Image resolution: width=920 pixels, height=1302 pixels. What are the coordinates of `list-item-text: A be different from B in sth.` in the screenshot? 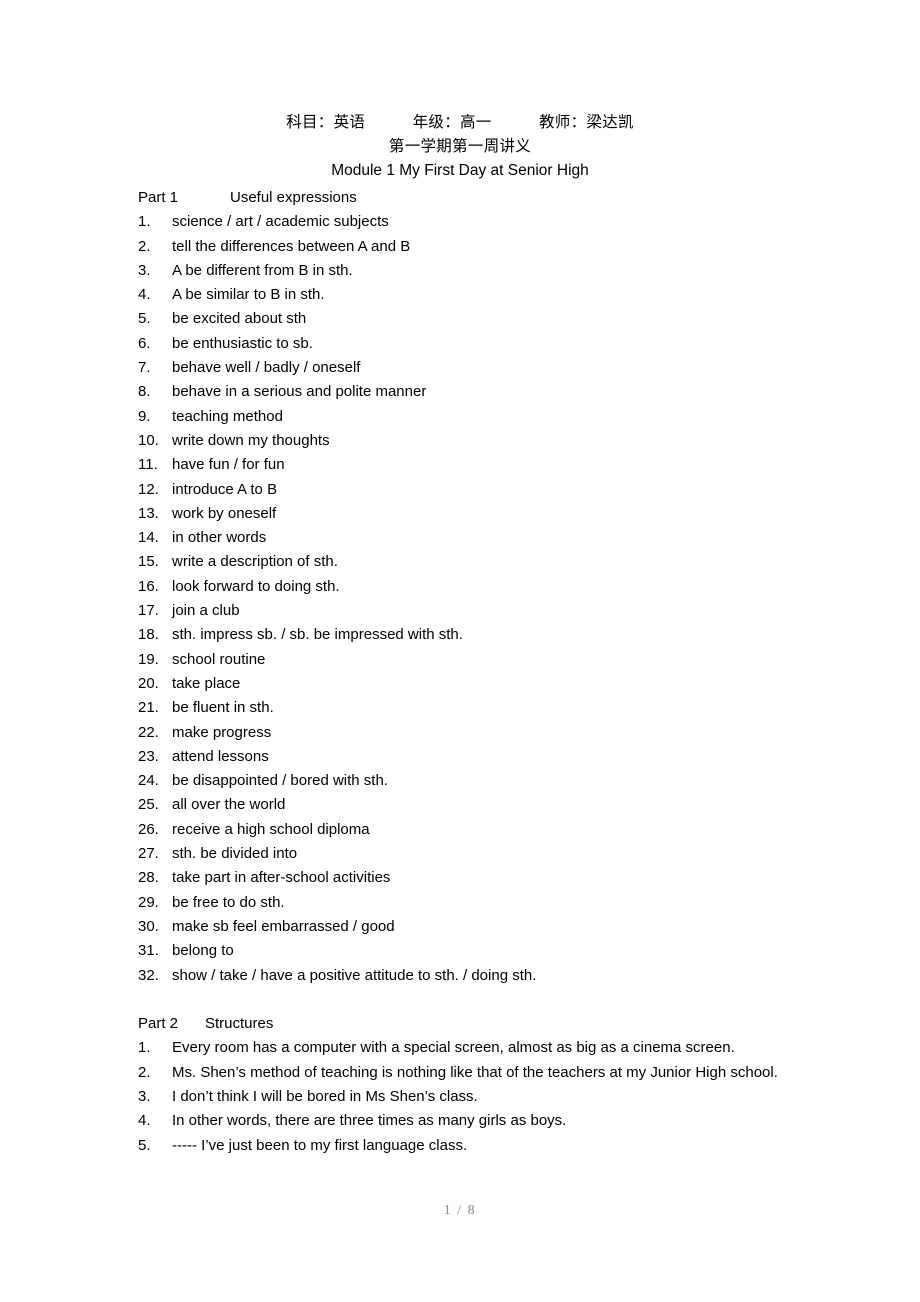 It's located at (262, 270).